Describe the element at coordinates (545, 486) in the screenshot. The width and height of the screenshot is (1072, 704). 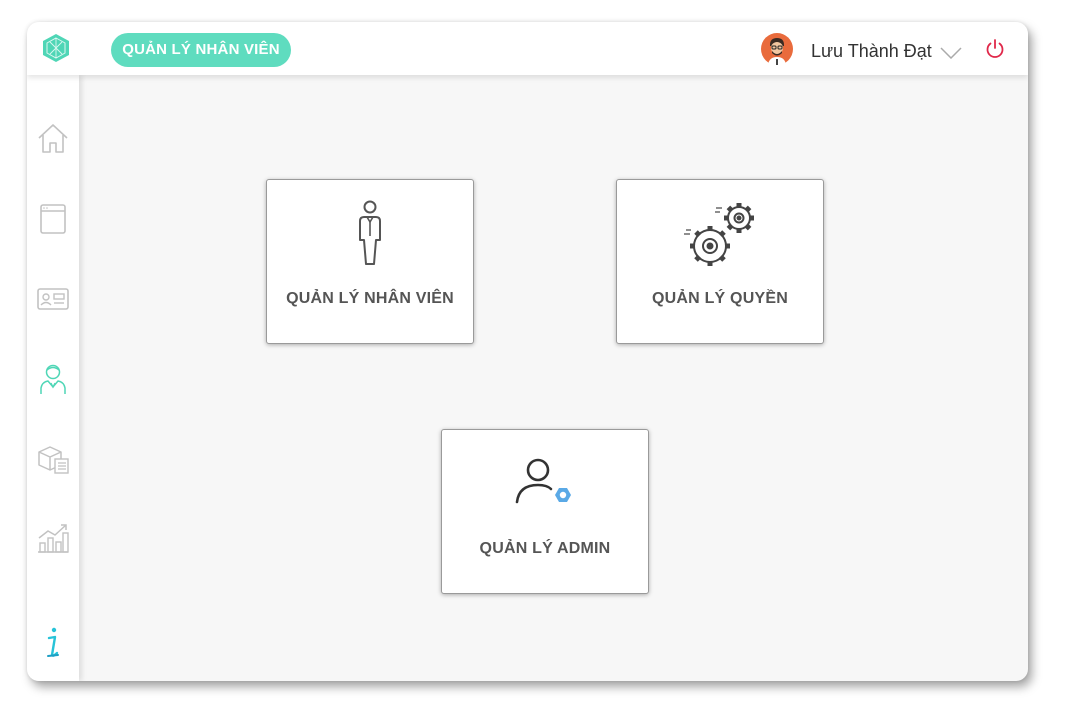
I see `admin-user-icon` at that location.